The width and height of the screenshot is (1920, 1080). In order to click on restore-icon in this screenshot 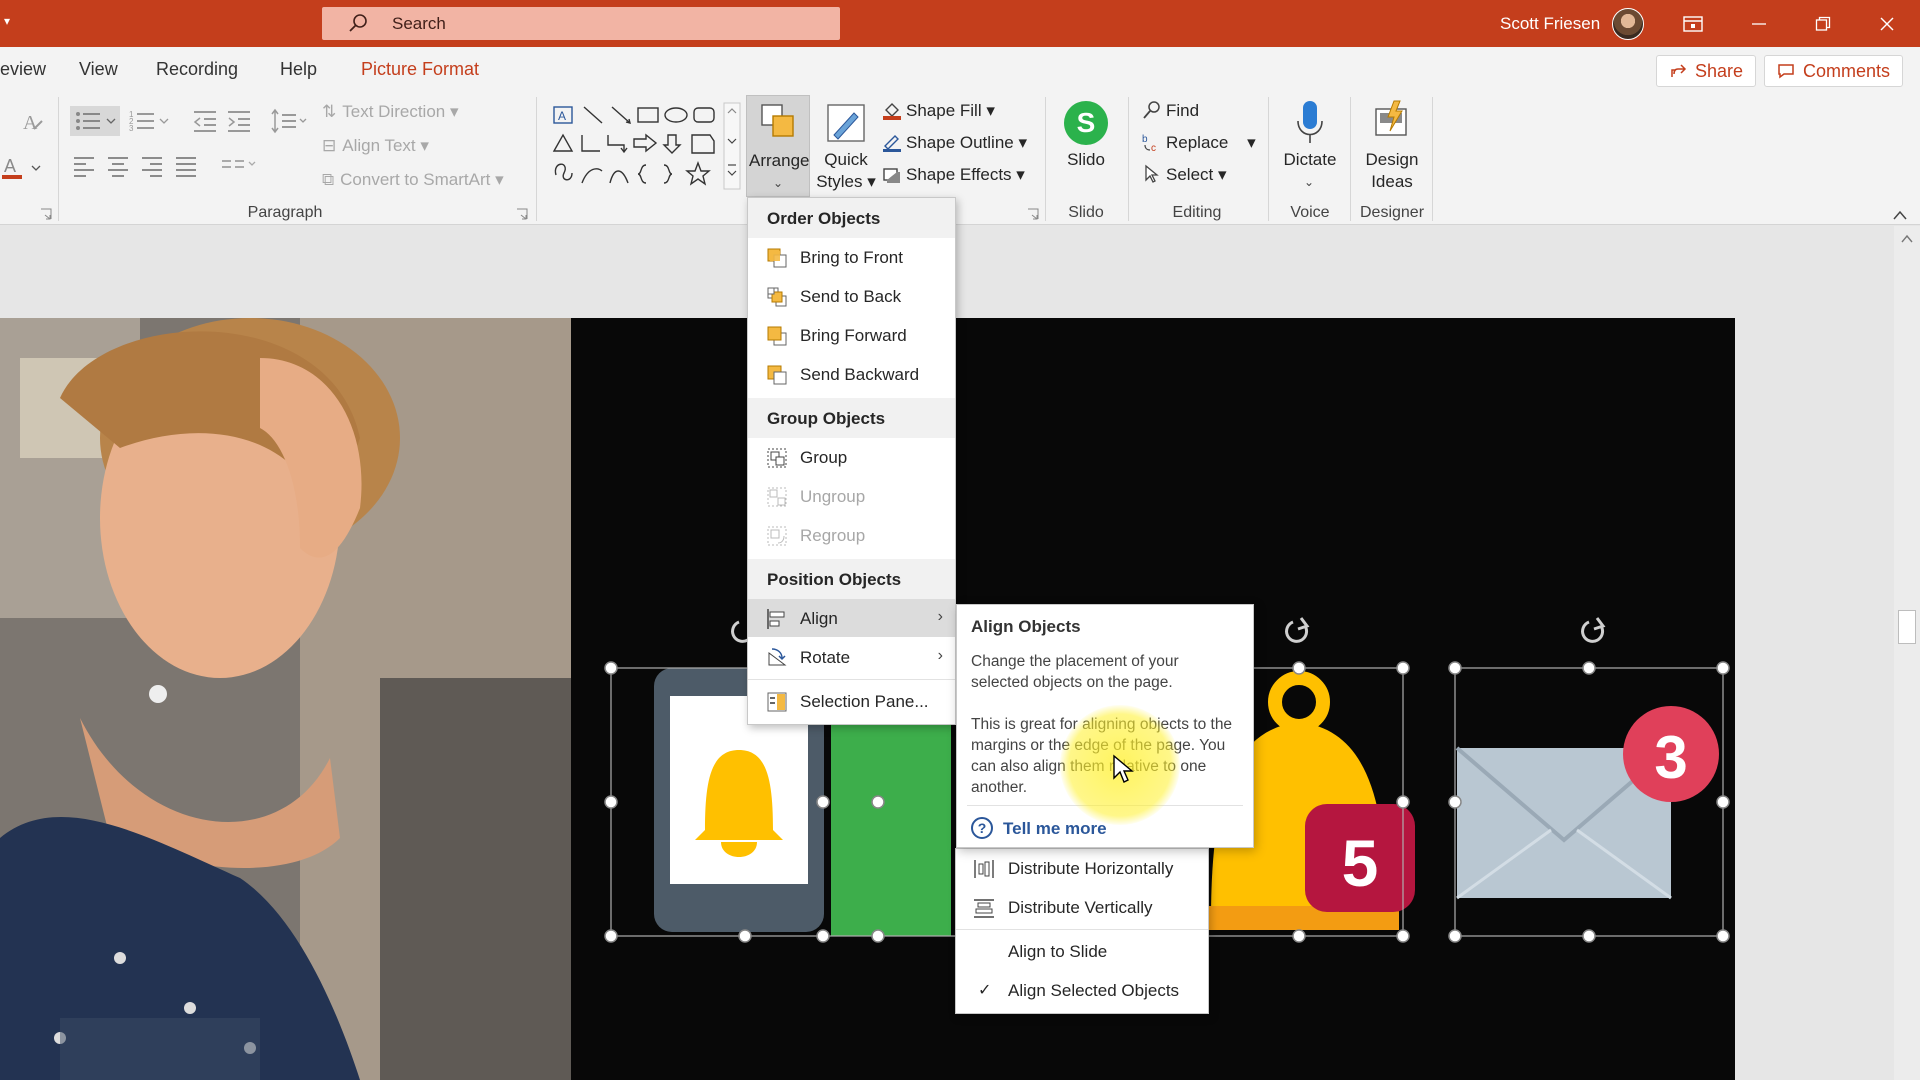, I will do `click(1823, 23)`.